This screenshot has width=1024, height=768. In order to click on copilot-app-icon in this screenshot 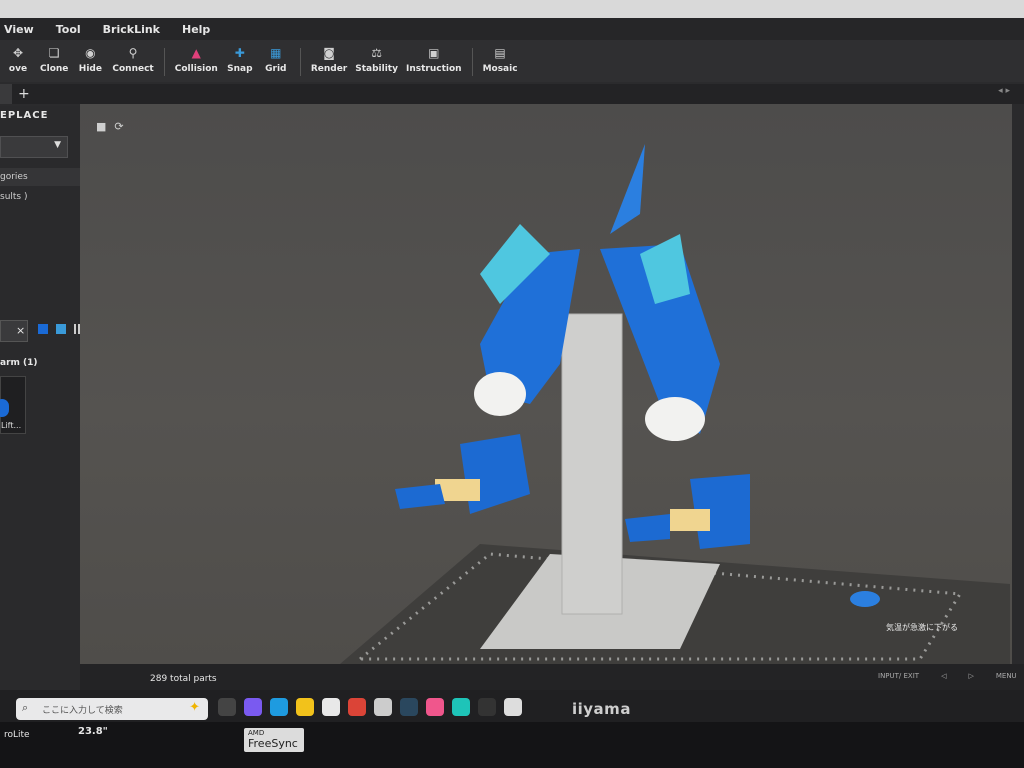, I will do `click(253, 707)`.